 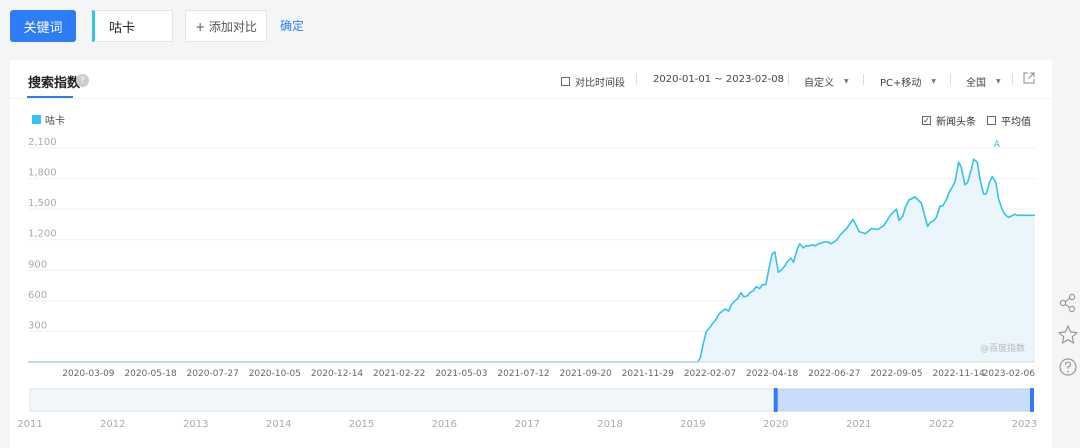 What do you see at coordinates (37, 325) in the screenshot?
I see `y-tick-label: 300` at bounding box center [37, 325].